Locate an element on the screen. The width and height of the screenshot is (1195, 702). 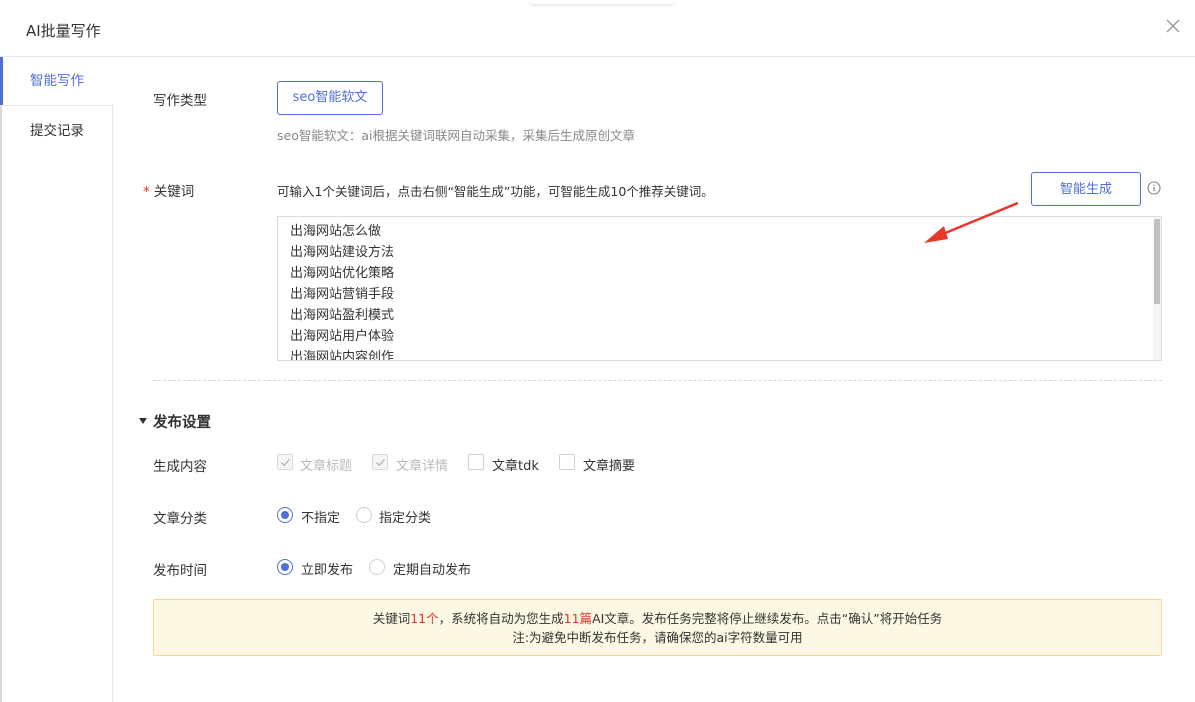
sidebar-item-label: 智能写作 is located at coordinates (57, 81).